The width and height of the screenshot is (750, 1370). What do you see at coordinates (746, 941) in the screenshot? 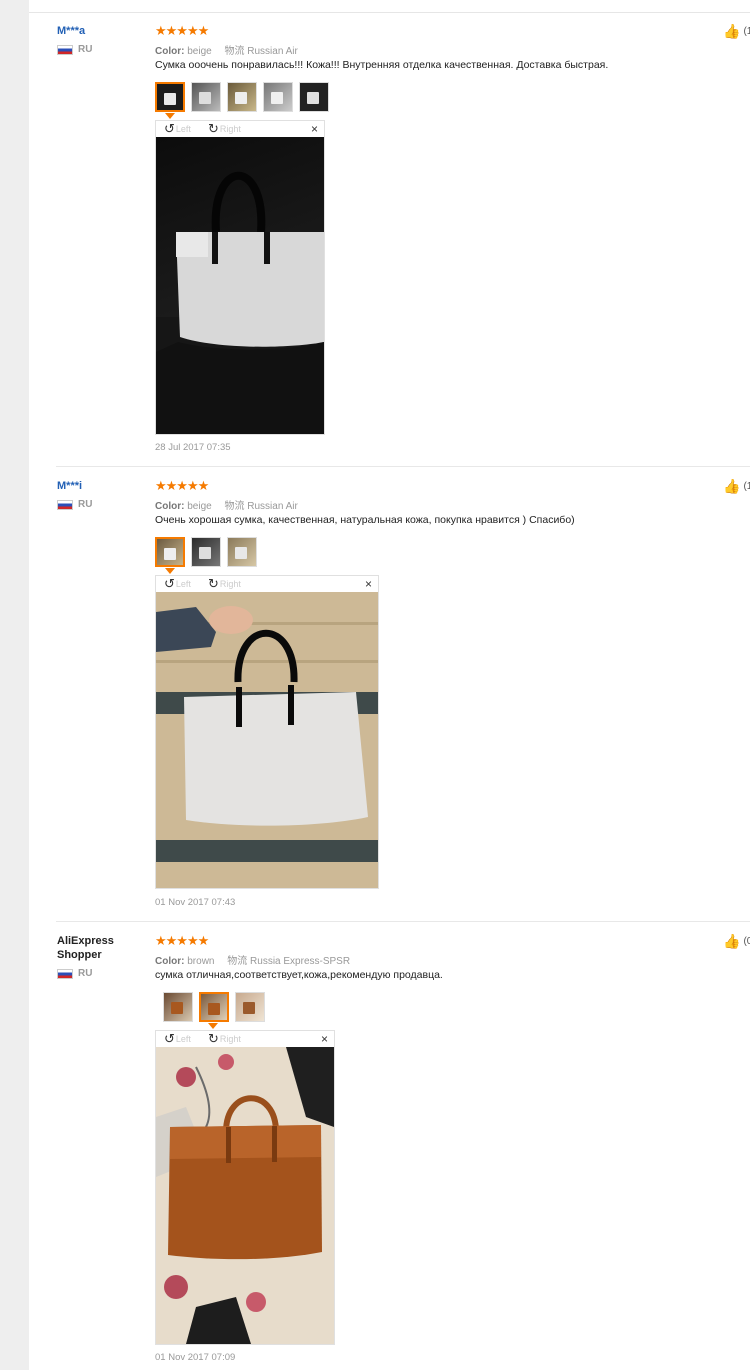
I see `helpful-count: (0` at bounding box center [746, 941].